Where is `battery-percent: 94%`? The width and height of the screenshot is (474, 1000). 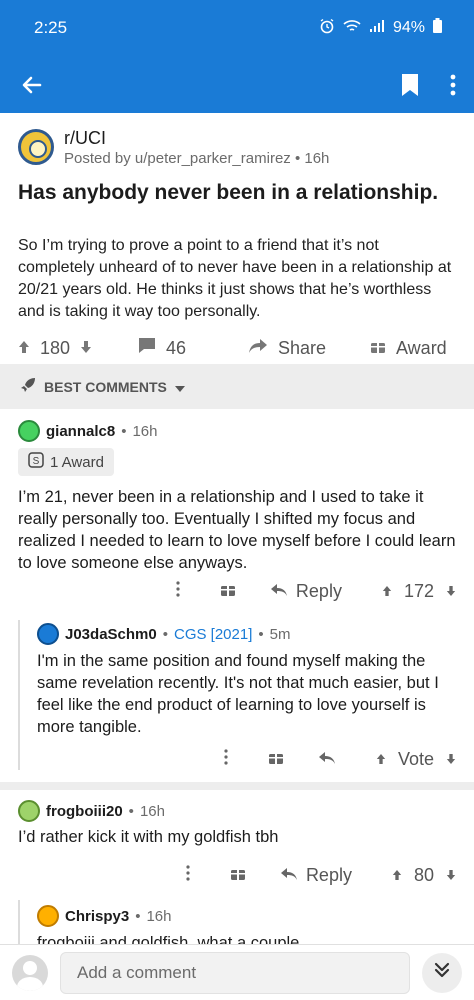
battery-percent: 94% is located at coordinates (408, 27).